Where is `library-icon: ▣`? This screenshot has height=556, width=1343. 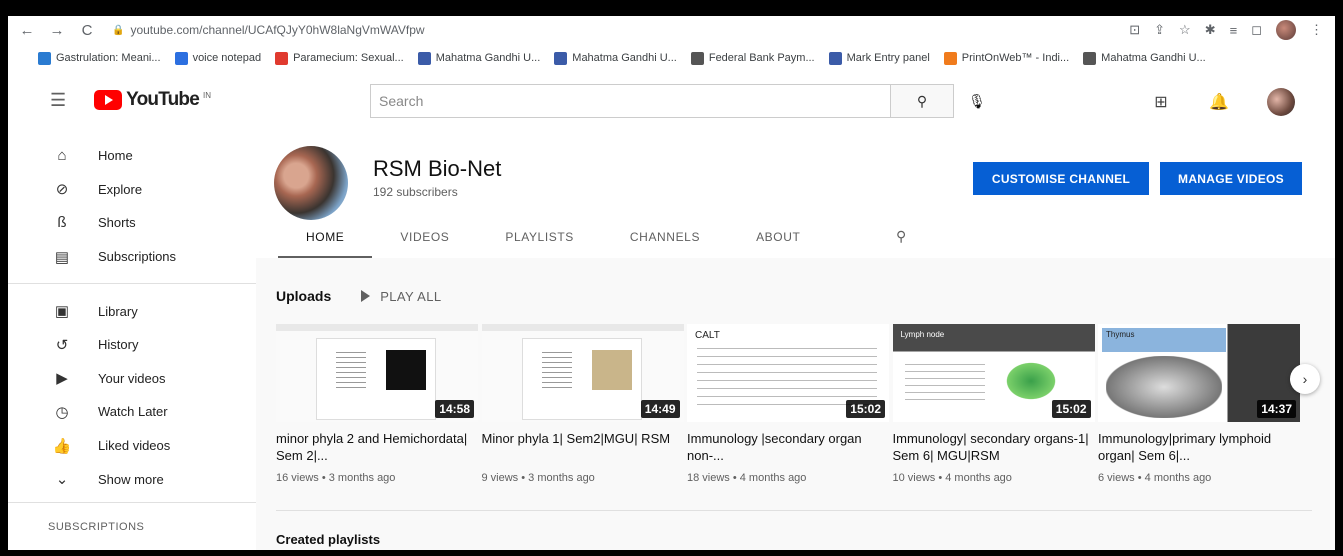 library-icon: ▣ is located at coordinates (62, 312).